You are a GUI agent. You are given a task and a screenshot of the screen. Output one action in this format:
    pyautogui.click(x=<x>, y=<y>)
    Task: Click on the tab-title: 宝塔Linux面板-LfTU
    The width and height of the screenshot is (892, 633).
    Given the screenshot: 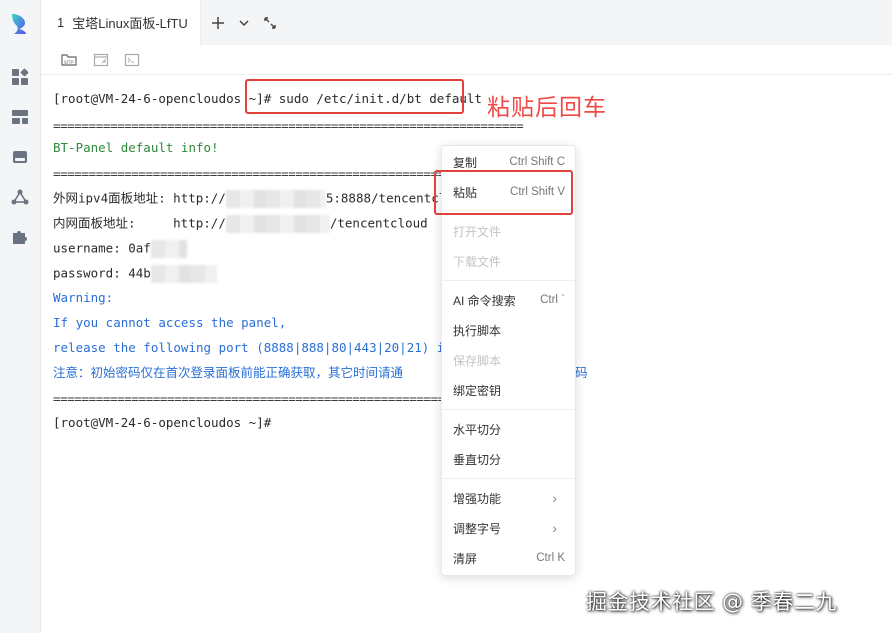 What is the action you would take?
    pyautogui.click(x=130, y=23)
    